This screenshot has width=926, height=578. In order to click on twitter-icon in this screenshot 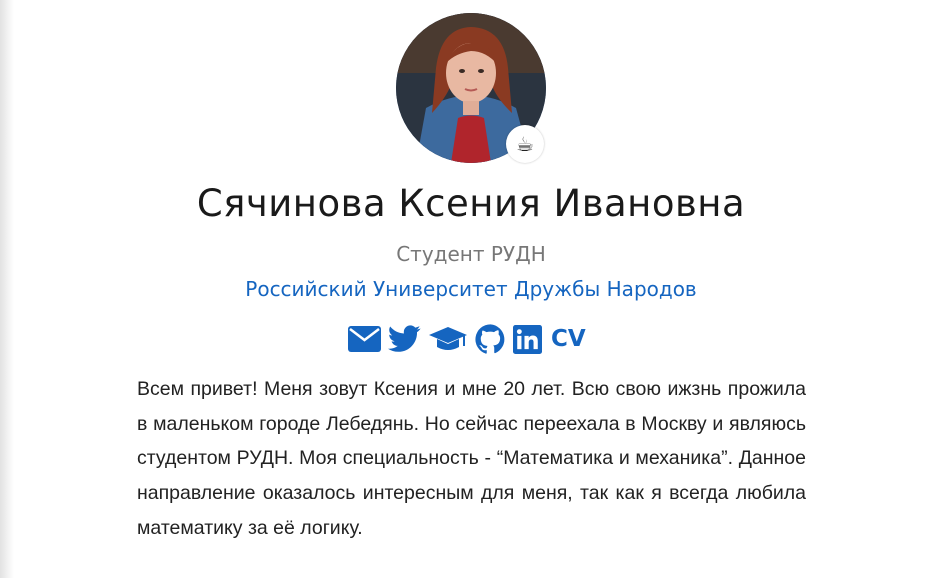, I will do `click(404, 338)`.